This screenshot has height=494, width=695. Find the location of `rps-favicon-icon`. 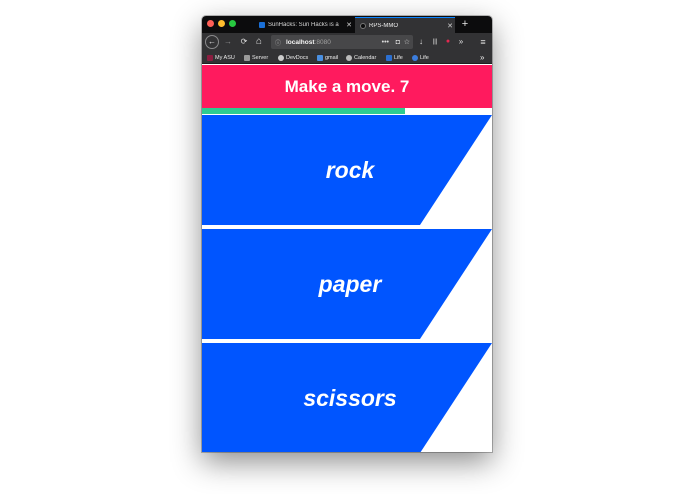

rps-favicon-icon is located at coordinates (363, 25).